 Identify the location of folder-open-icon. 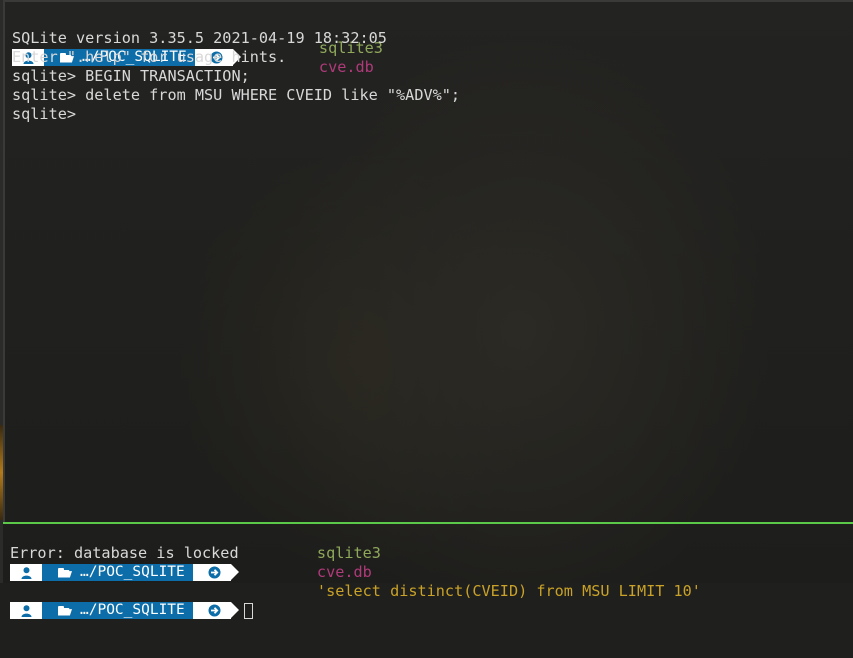
(65, 610).